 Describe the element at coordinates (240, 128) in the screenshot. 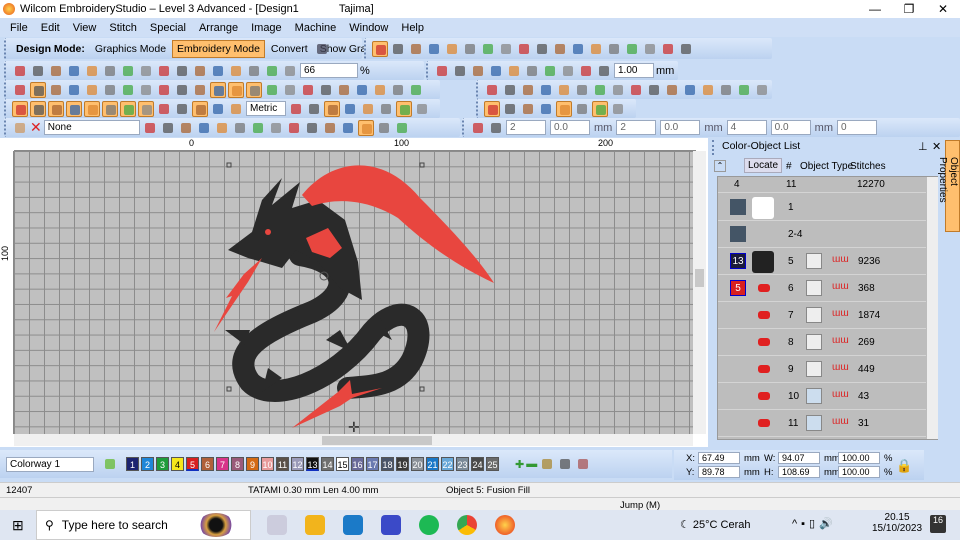

I see `connect3-icon` at that location.